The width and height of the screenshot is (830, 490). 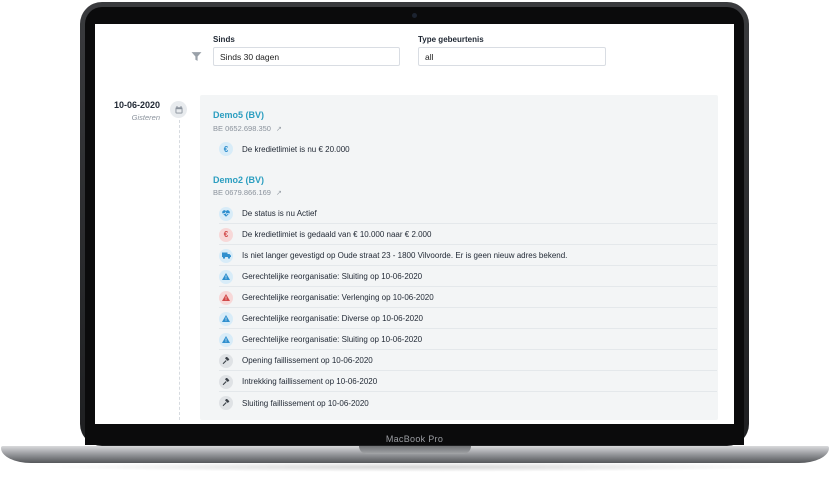 I want to click on company-vat: BE 0679.866.169 ↗, so click(x=247, y=192).